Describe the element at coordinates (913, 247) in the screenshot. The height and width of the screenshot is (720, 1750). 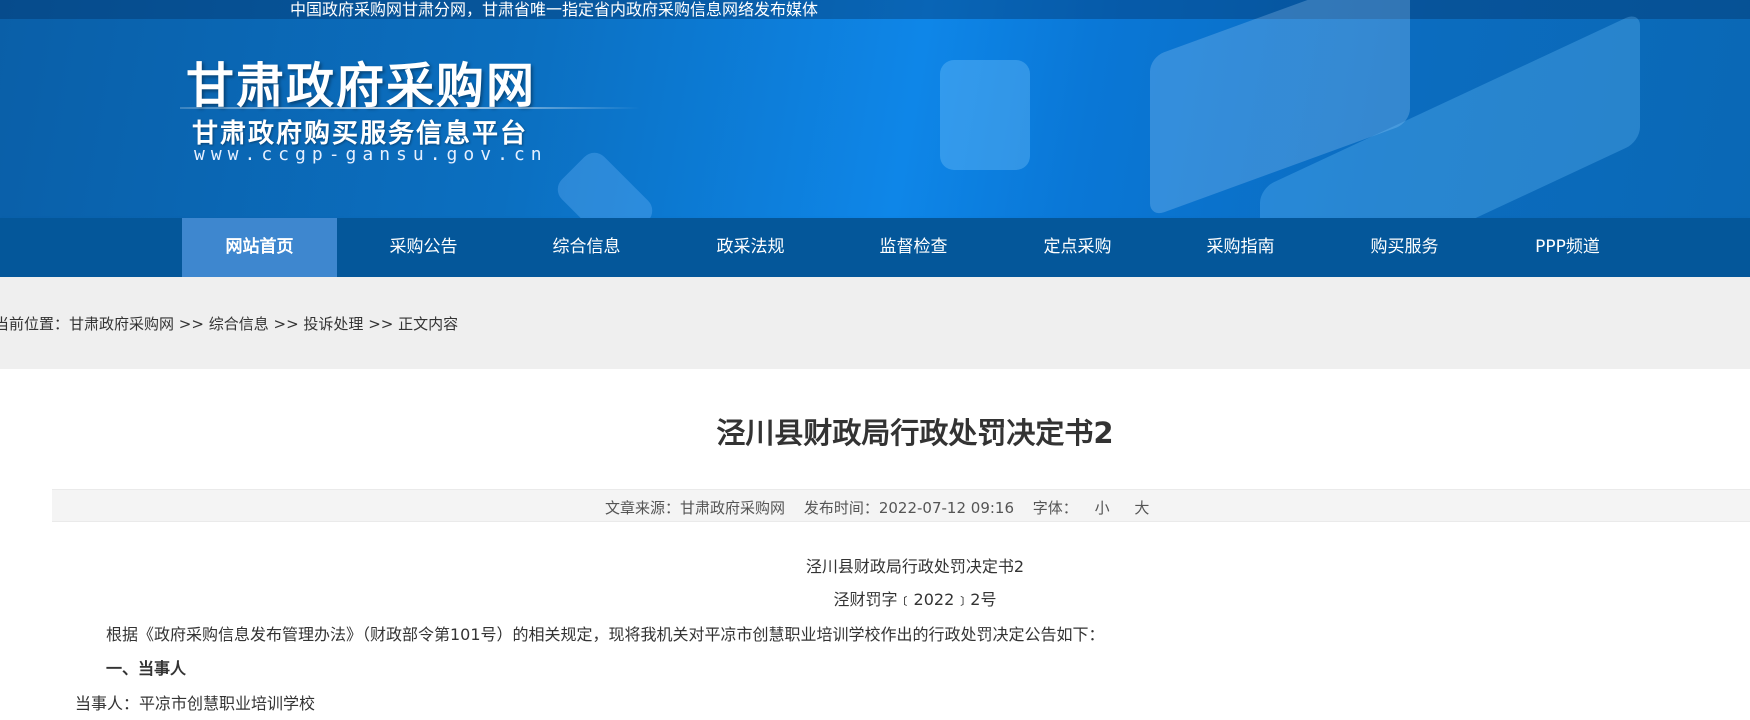
I see `nav-supervision: 监督检查` at that location.